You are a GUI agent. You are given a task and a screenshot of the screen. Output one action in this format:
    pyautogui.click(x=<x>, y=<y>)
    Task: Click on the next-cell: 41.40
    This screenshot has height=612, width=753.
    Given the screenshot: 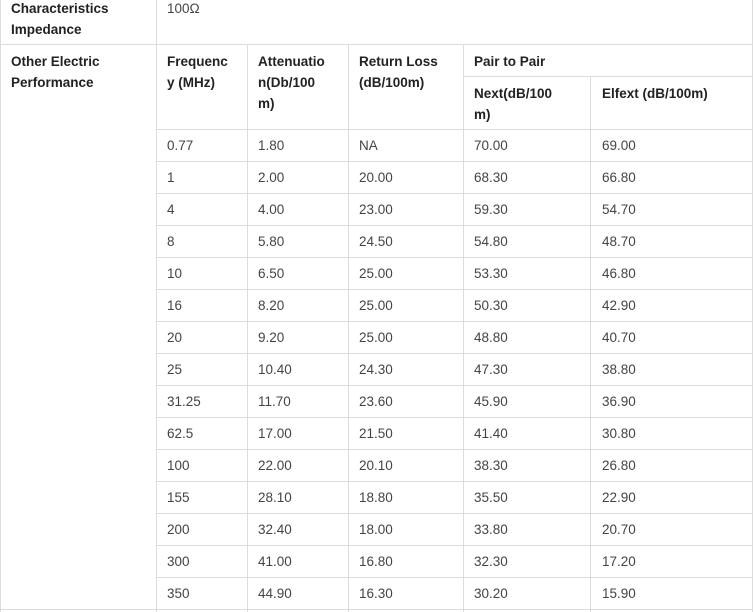 What is the action you would take?
    pyautogui.click(x=491, y=433)
    